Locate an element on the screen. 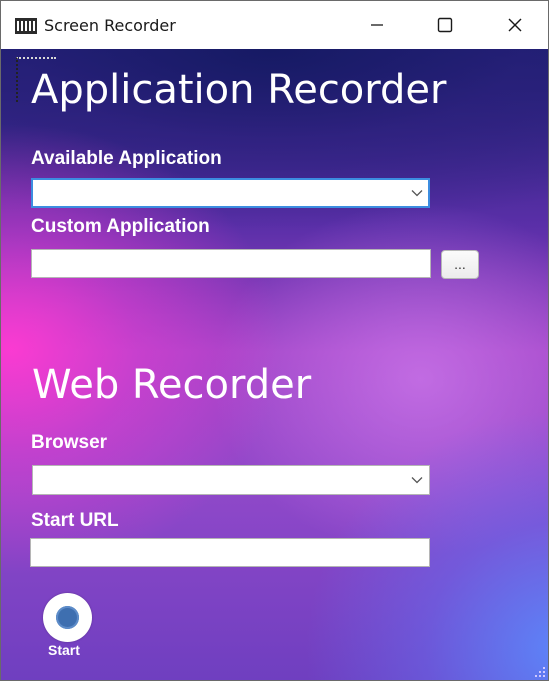 The width and height of the screenshot is (549, 681). start-label: Start is located at coordinates (64, 650).